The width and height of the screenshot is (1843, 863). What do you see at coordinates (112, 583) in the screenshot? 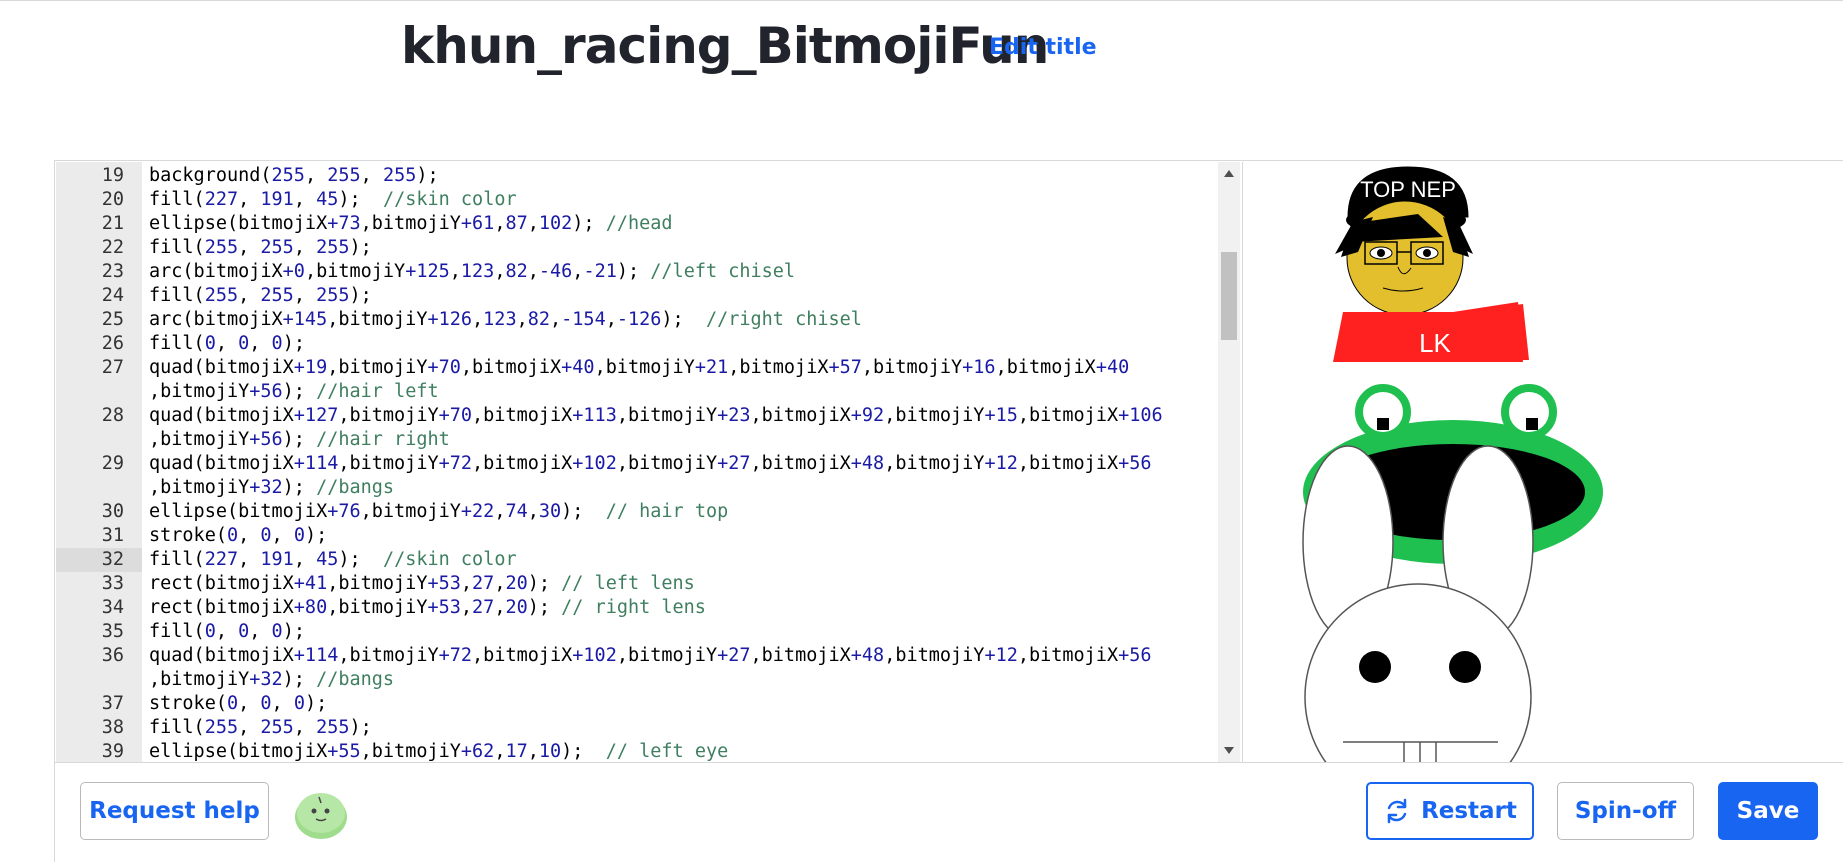
I see `line-number: 33` at bounding box center [112, 583].